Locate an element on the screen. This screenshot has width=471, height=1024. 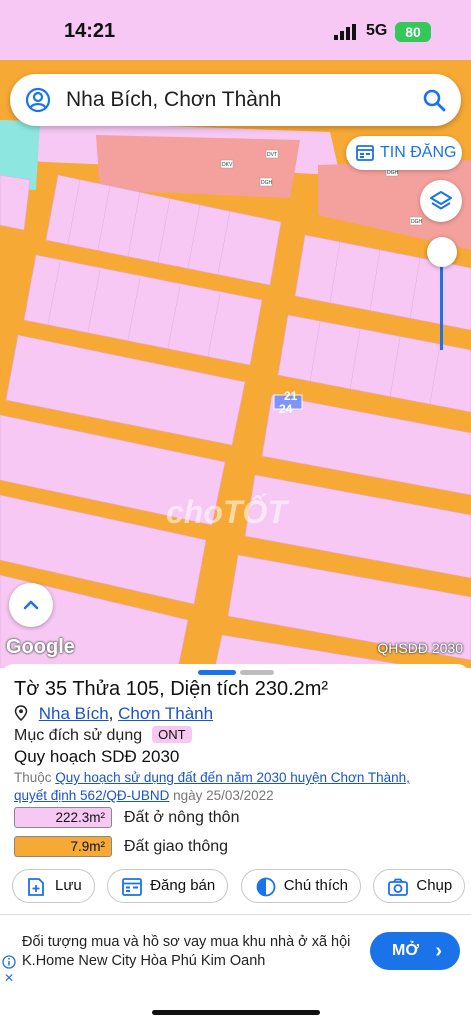
status-time: 14:21 is located at coordinates (90, 31).